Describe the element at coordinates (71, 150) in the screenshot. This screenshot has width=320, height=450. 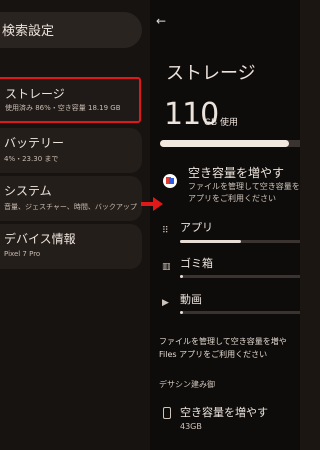
I see `settings-item-battery: バッテリー 4%・23.30 まで` at that location.